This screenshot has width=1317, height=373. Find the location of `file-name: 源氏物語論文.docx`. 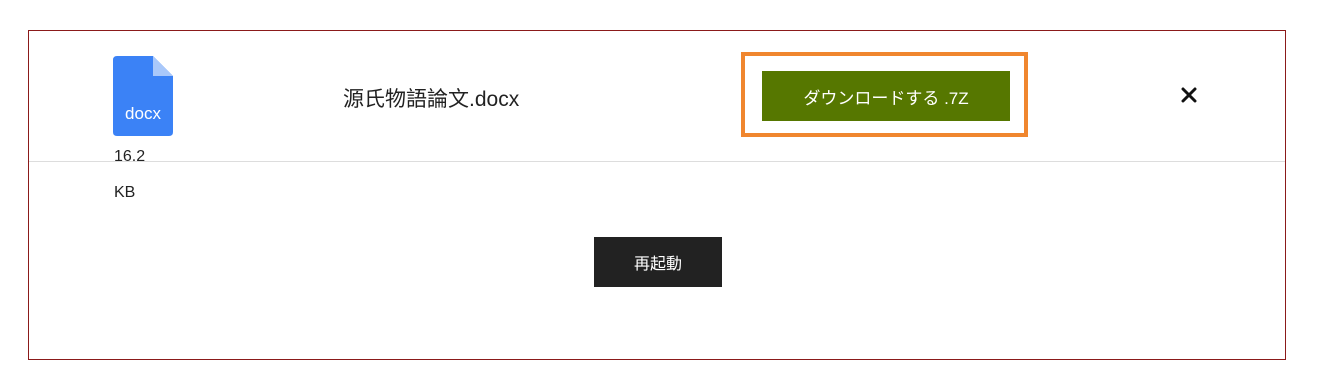

file-name: 源氏物語論文.docx is located at coordinates (431, 99).